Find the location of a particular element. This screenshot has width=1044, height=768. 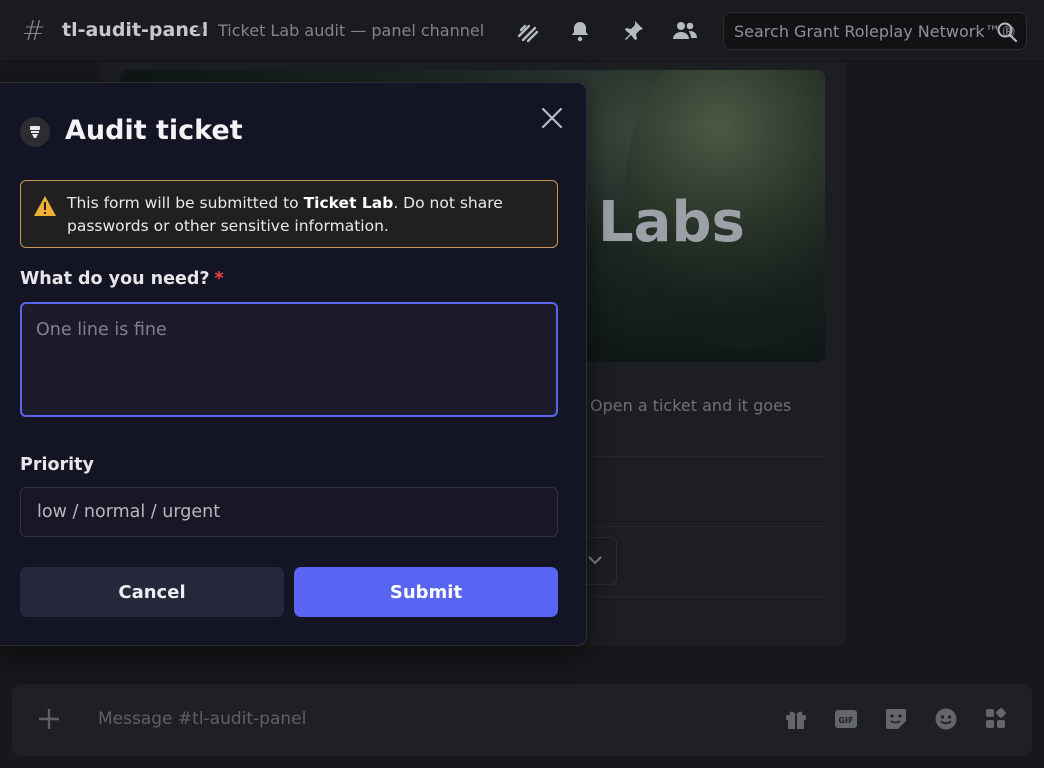

chevron-down-icon is located at coordinates (595, 560).